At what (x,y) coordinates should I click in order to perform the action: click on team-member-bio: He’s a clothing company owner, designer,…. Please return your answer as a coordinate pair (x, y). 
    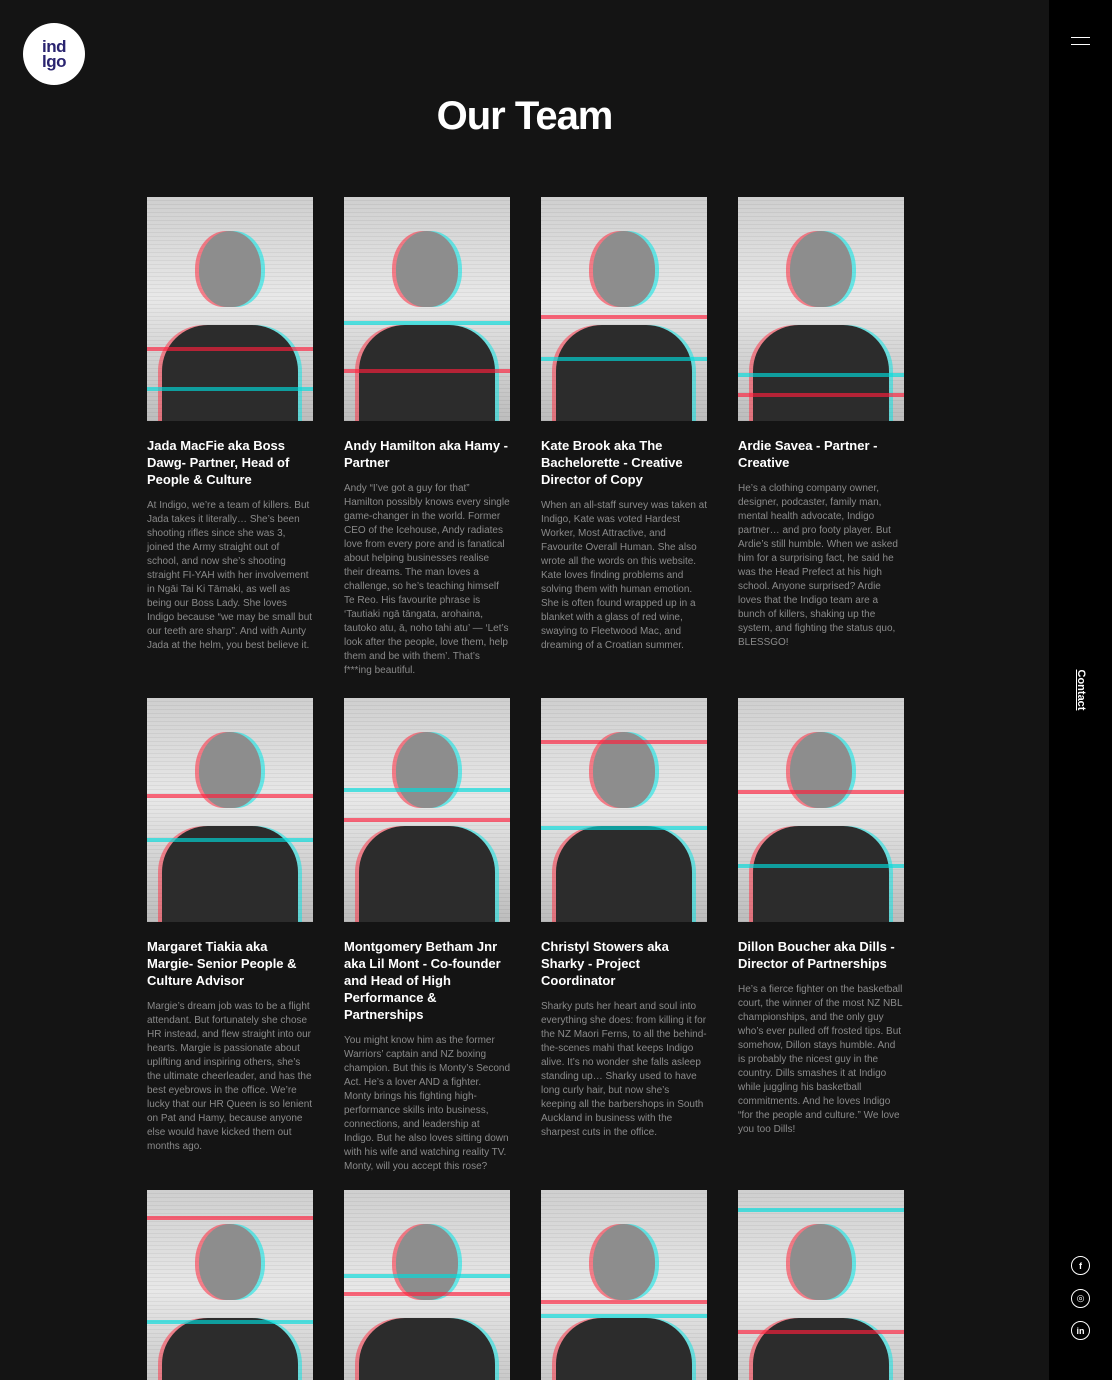
    Looking at the image, I should click on (818, 565).